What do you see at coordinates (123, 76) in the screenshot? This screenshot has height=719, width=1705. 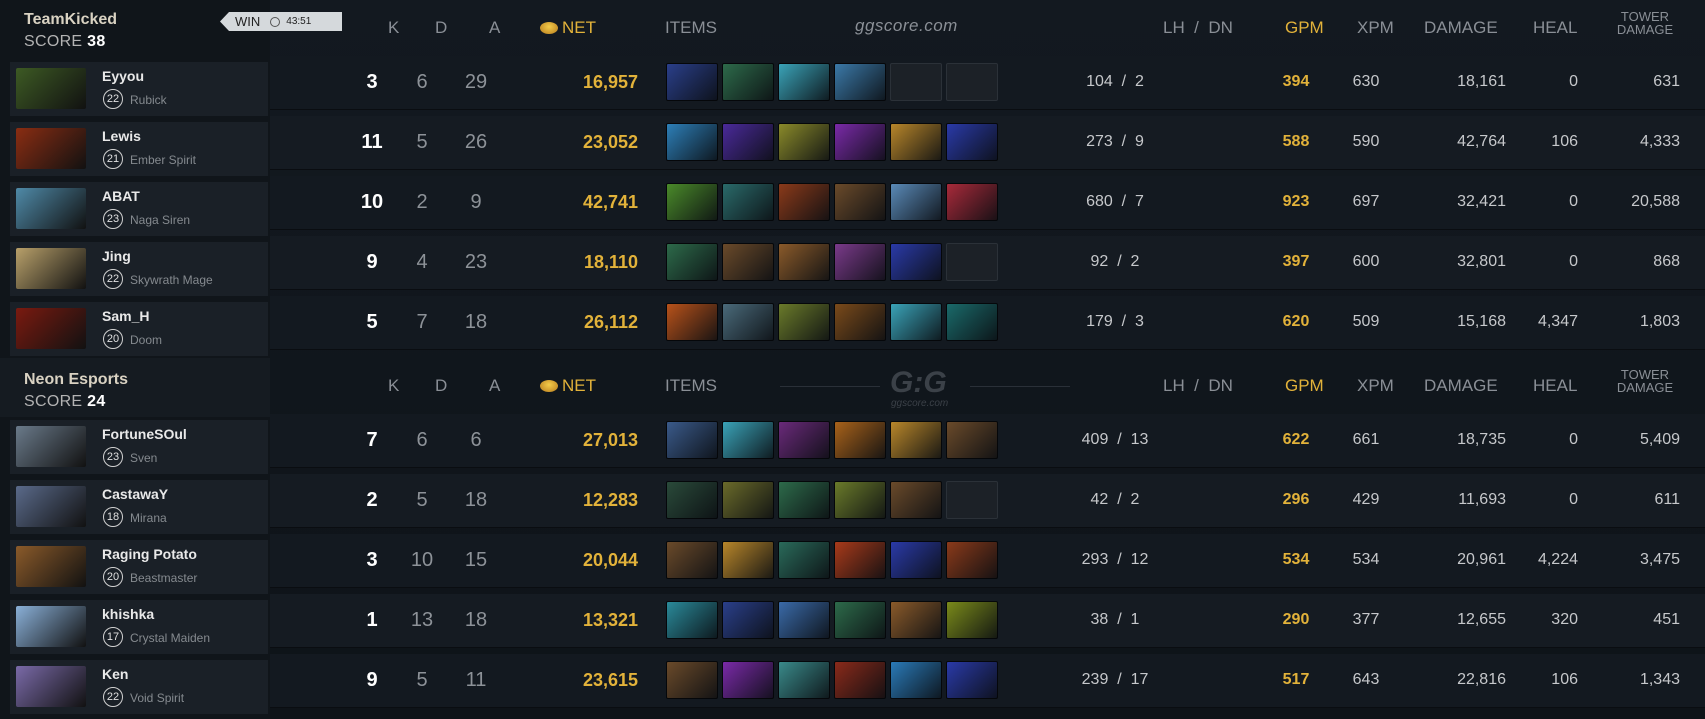 I see `player-name: Eyyou` at bounding box center [123, 76].